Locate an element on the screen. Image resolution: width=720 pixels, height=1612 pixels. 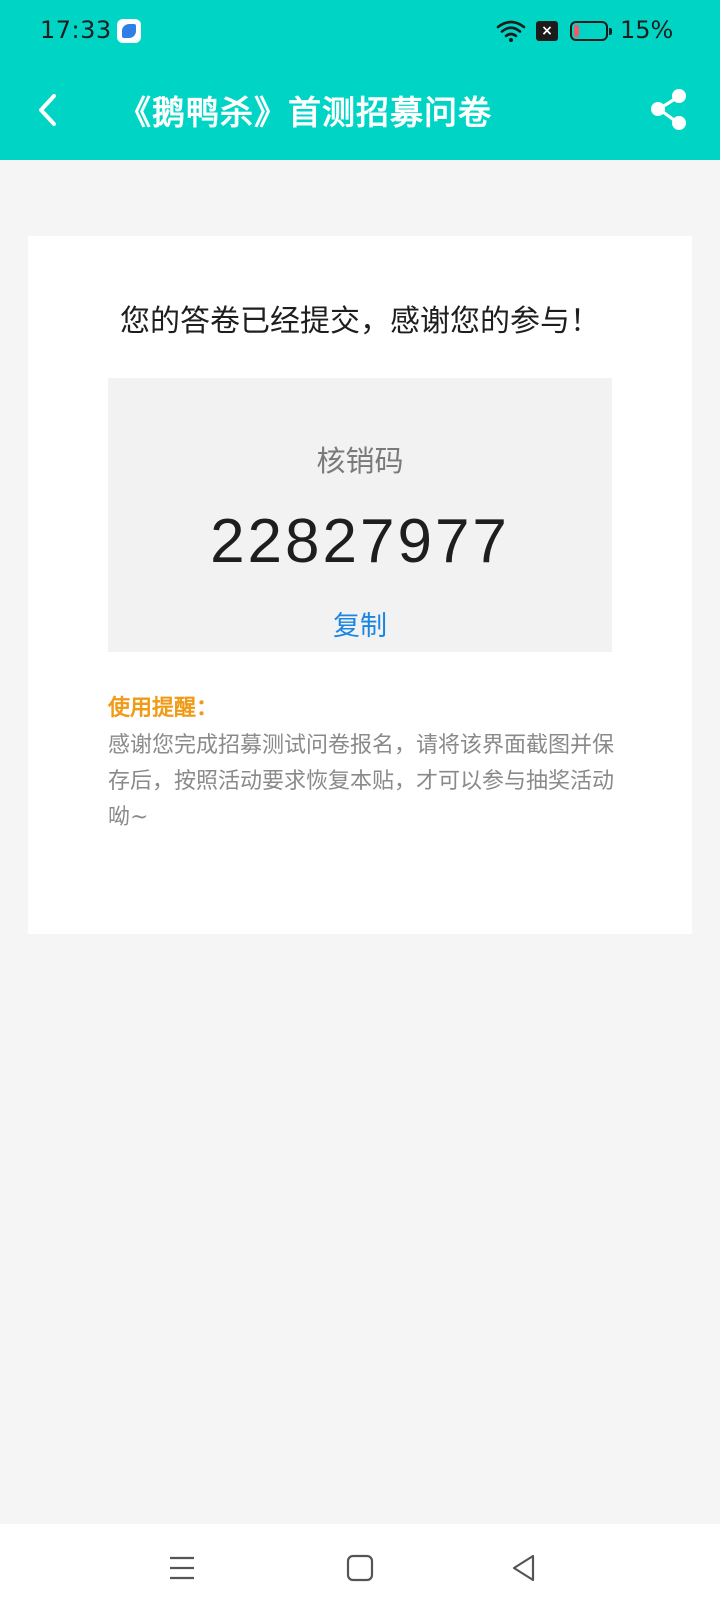
app-header-area: 17:33 × 15% 《鹅鸭杀》首测招募问卷 is located at coordinates (360, 80).